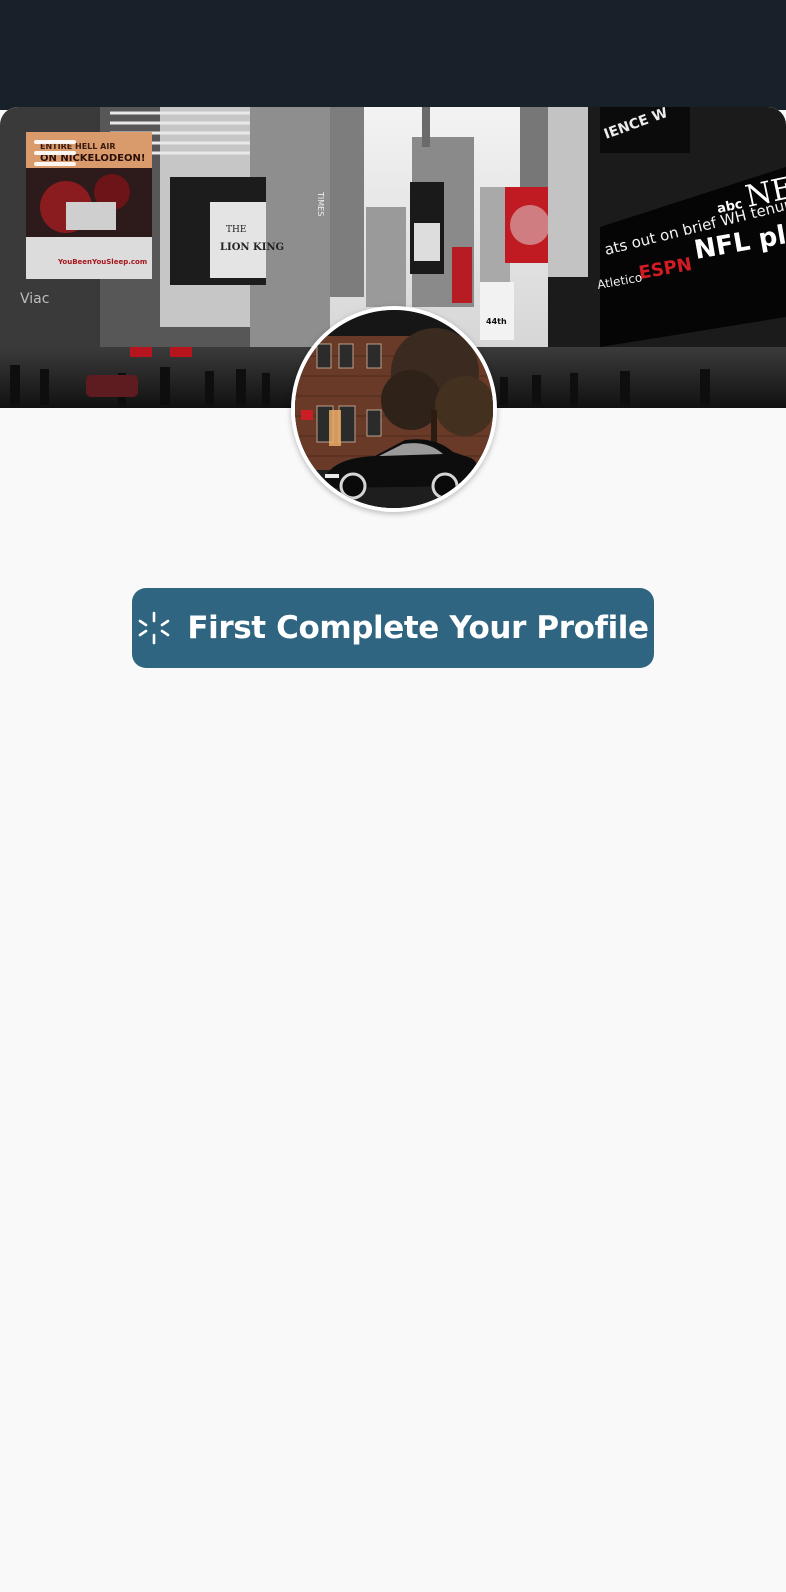  Describe the element at coordinates (236, 230) in the screenshot. I see `sign-the: THE` at that location.